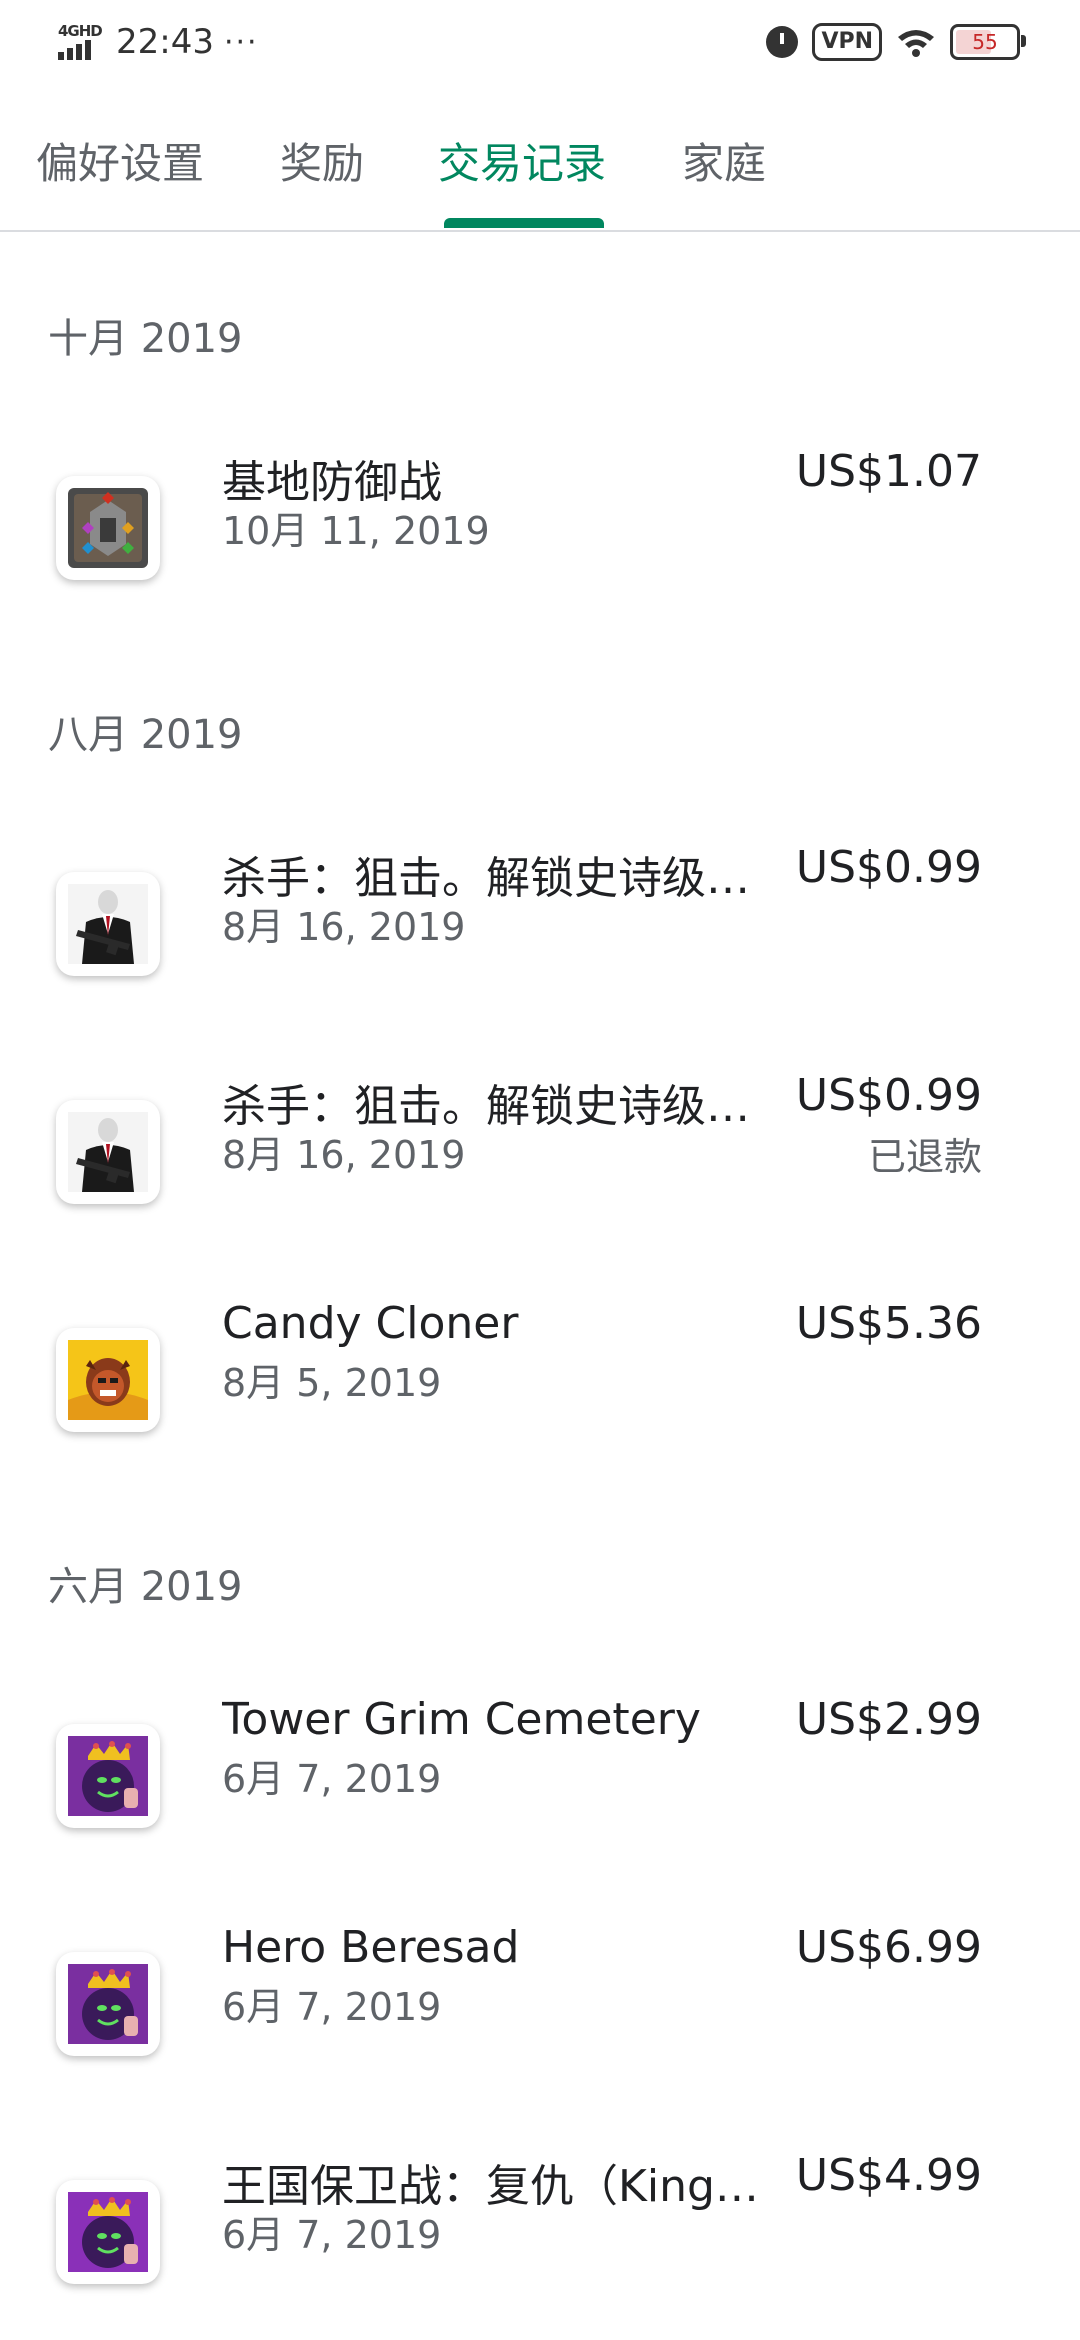  I want to click on transaction-item: Tower Grim Cemetery 6月 7, 2019 US$2.99, so click(540, 1769).